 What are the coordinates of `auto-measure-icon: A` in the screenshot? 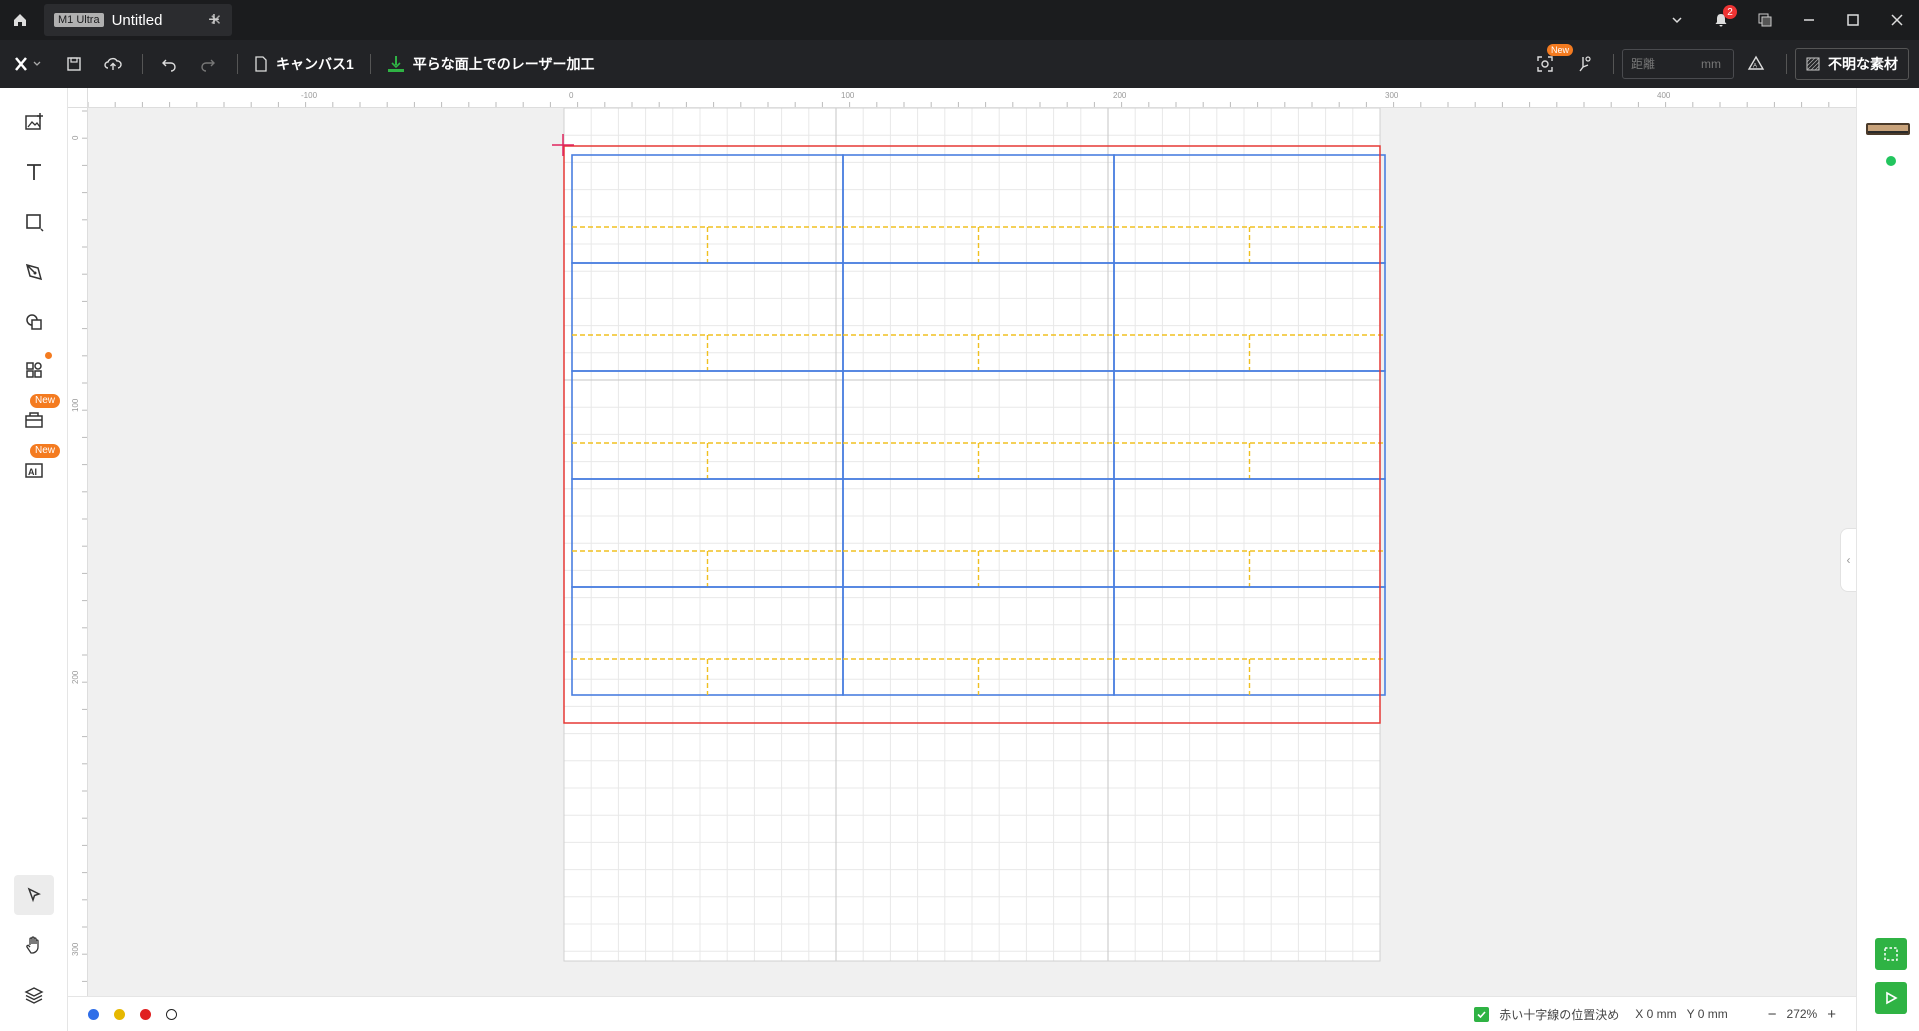 It's located at (1756, 64).